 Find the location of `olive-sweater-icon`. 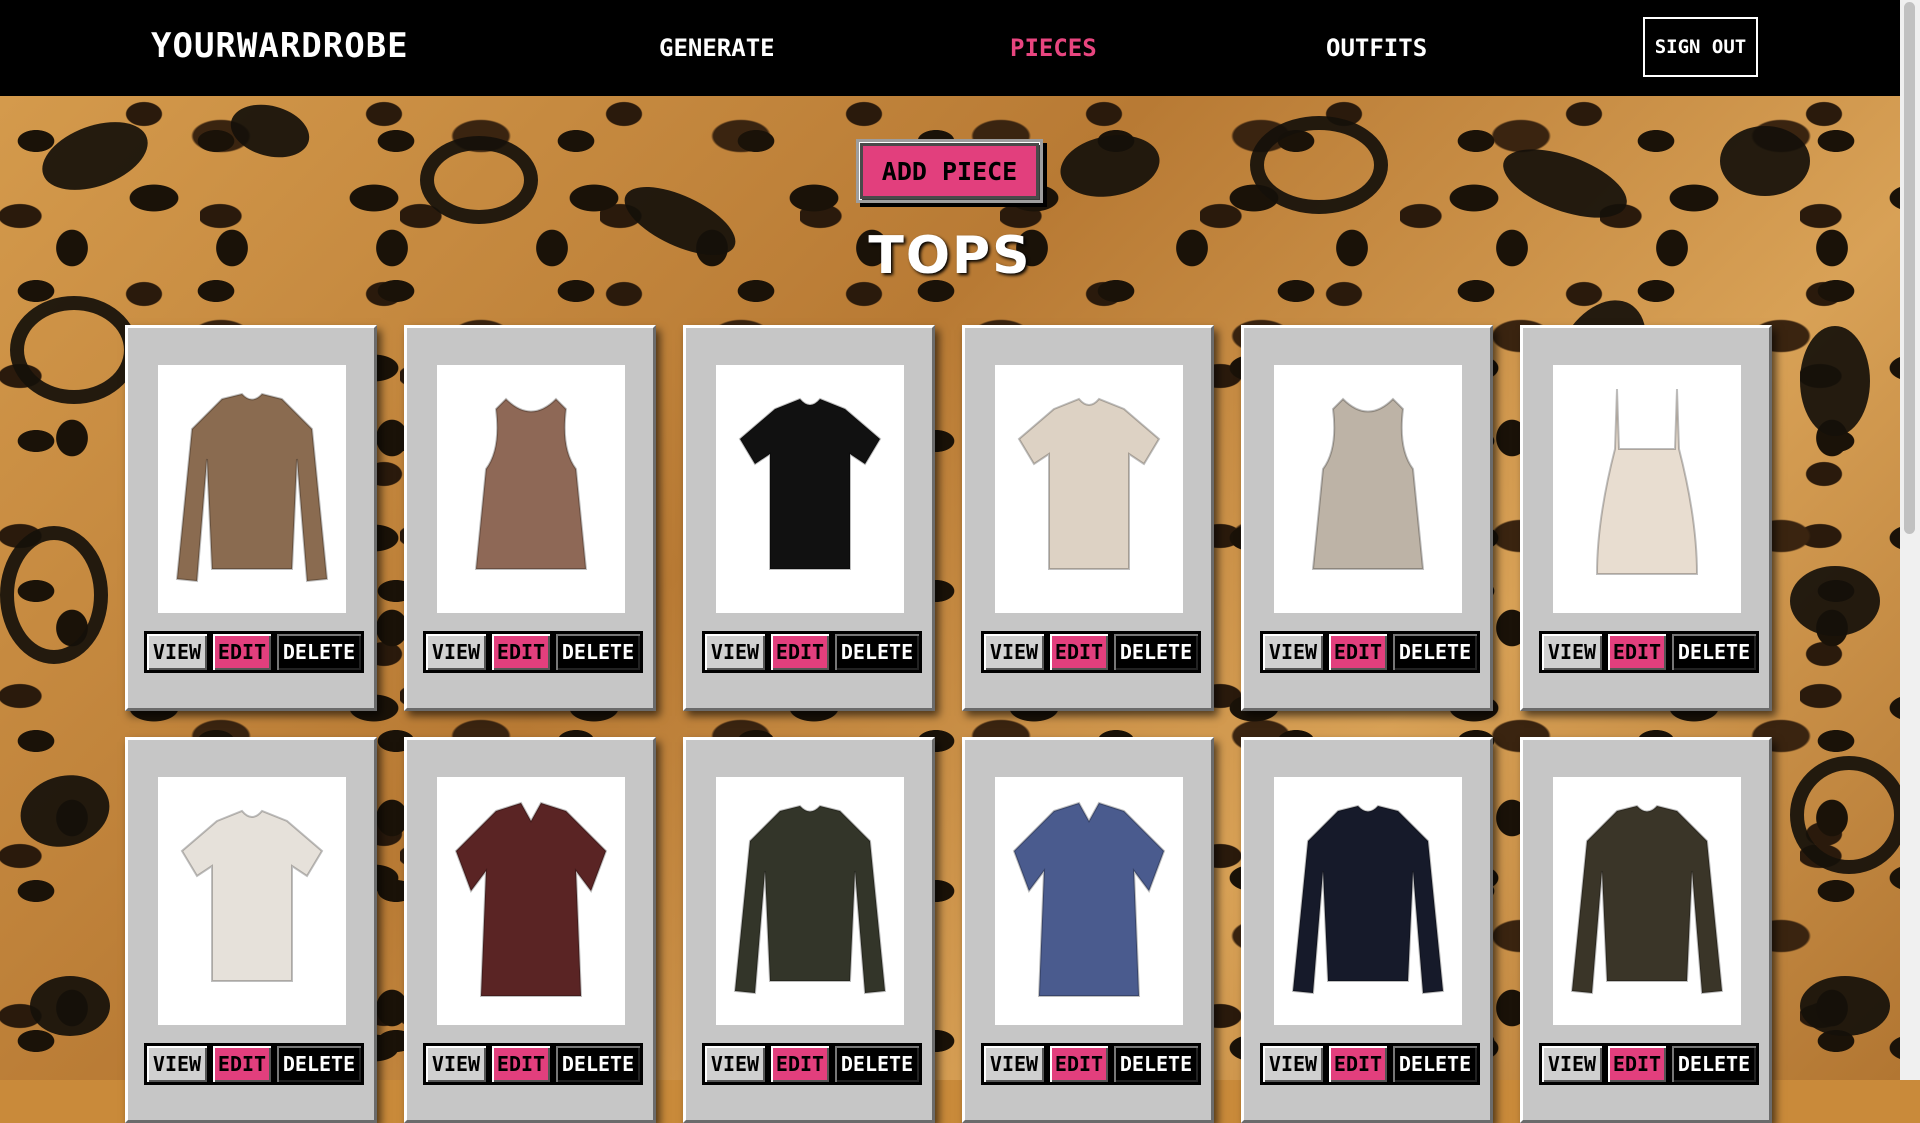

olive-sweater-icon is located at coordinates (810, 899).